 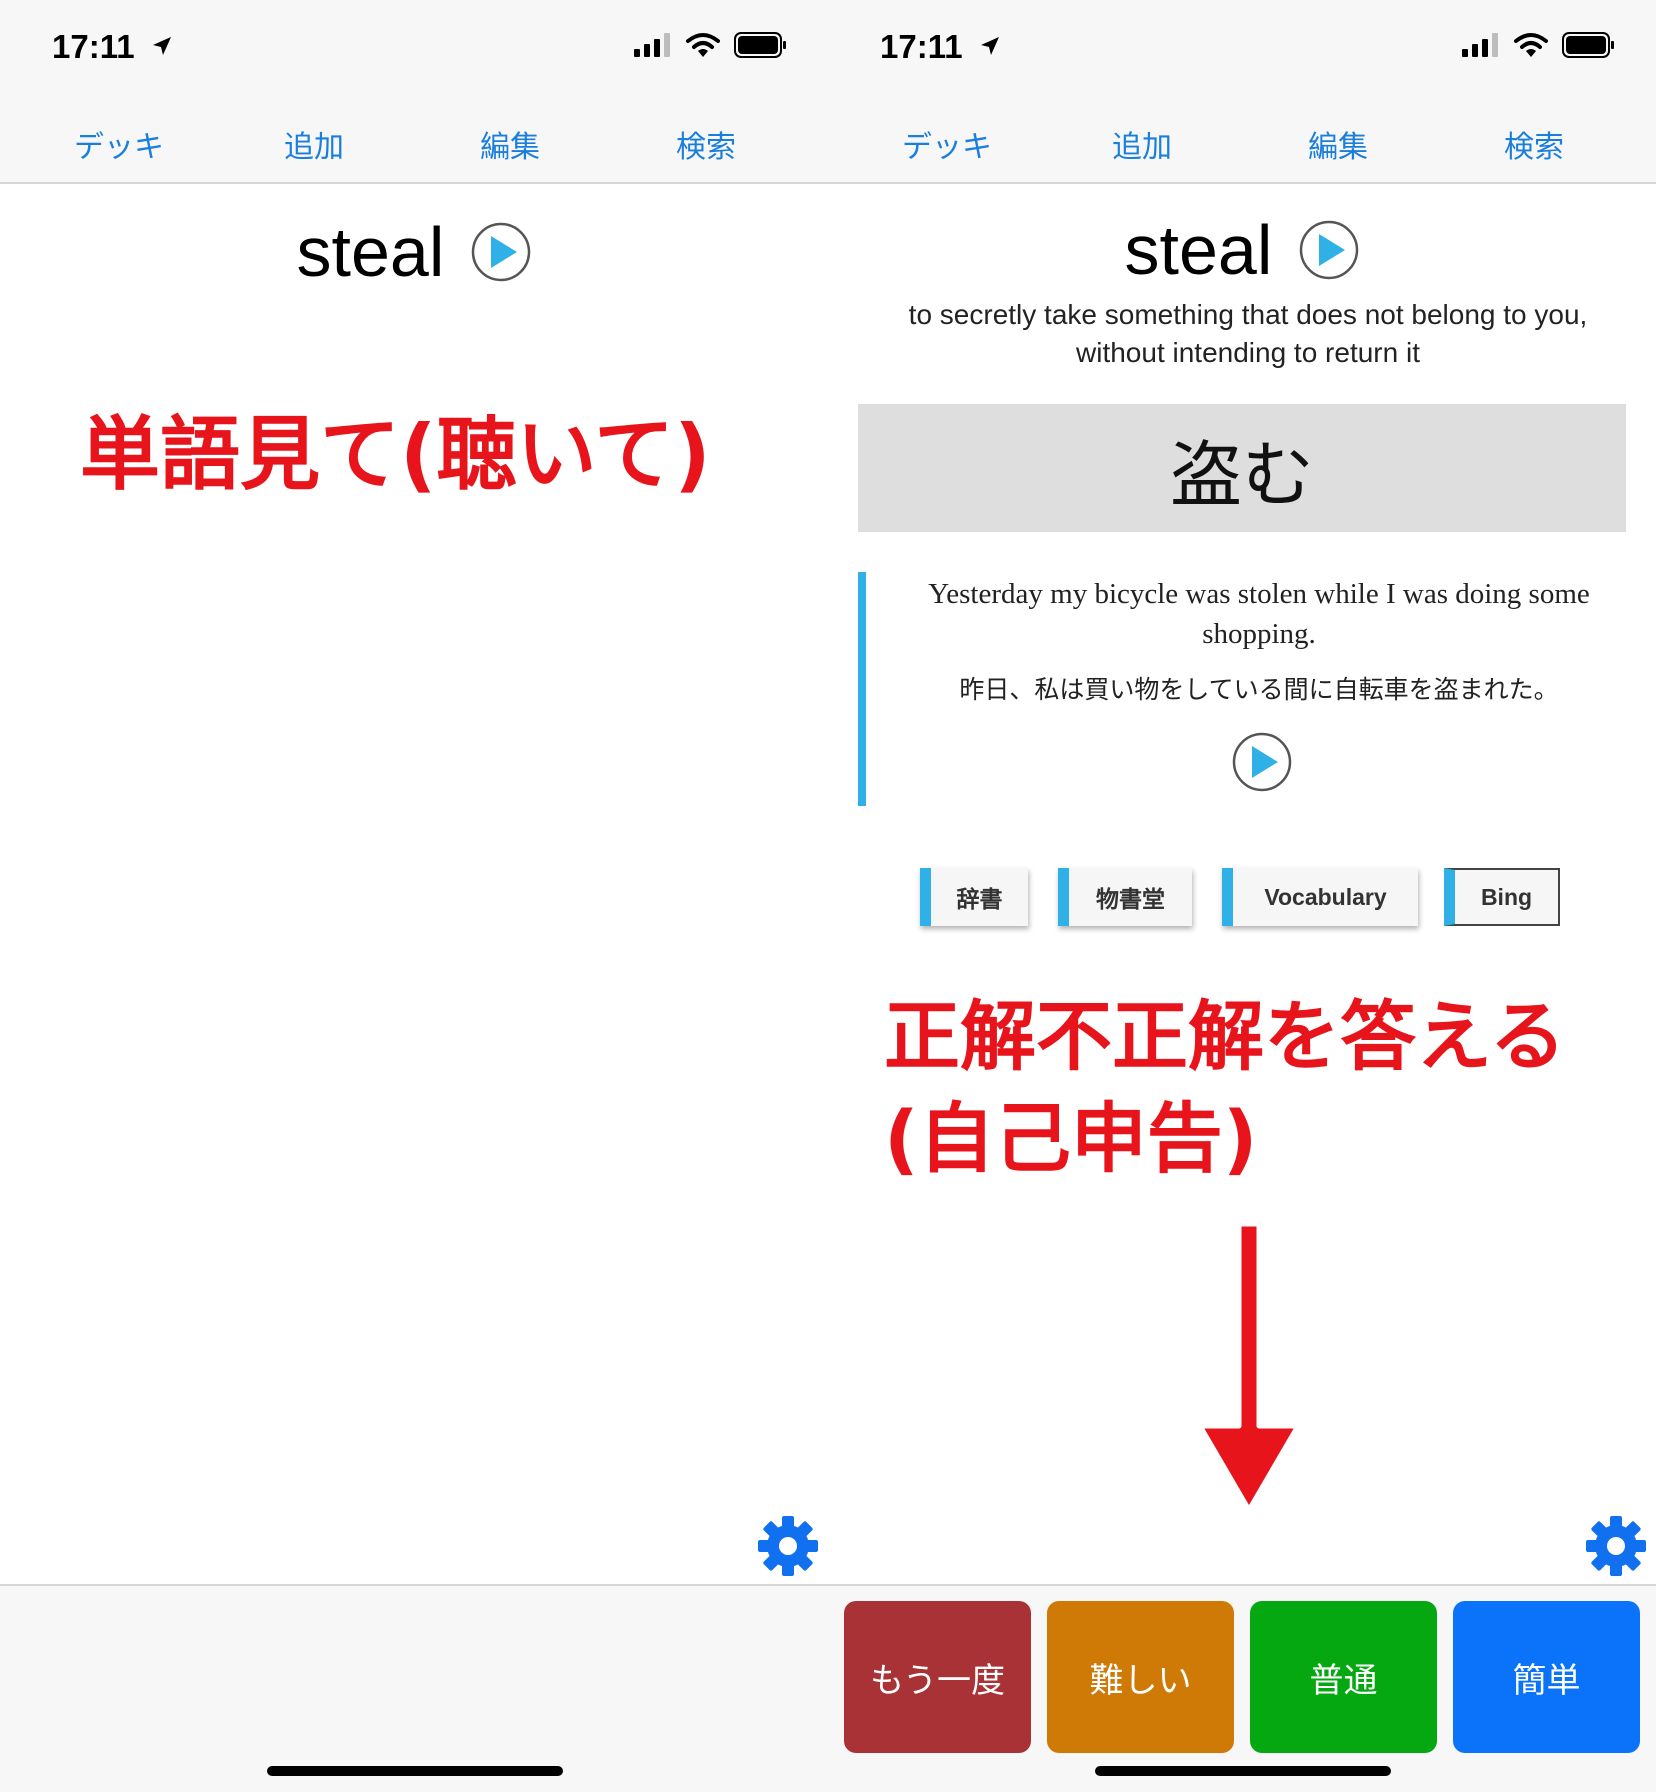 What do you see at coordinates (937, 1680) in the screenshot?
I see `grade-again-label: もう一度` at bounding box center [937, 1680].